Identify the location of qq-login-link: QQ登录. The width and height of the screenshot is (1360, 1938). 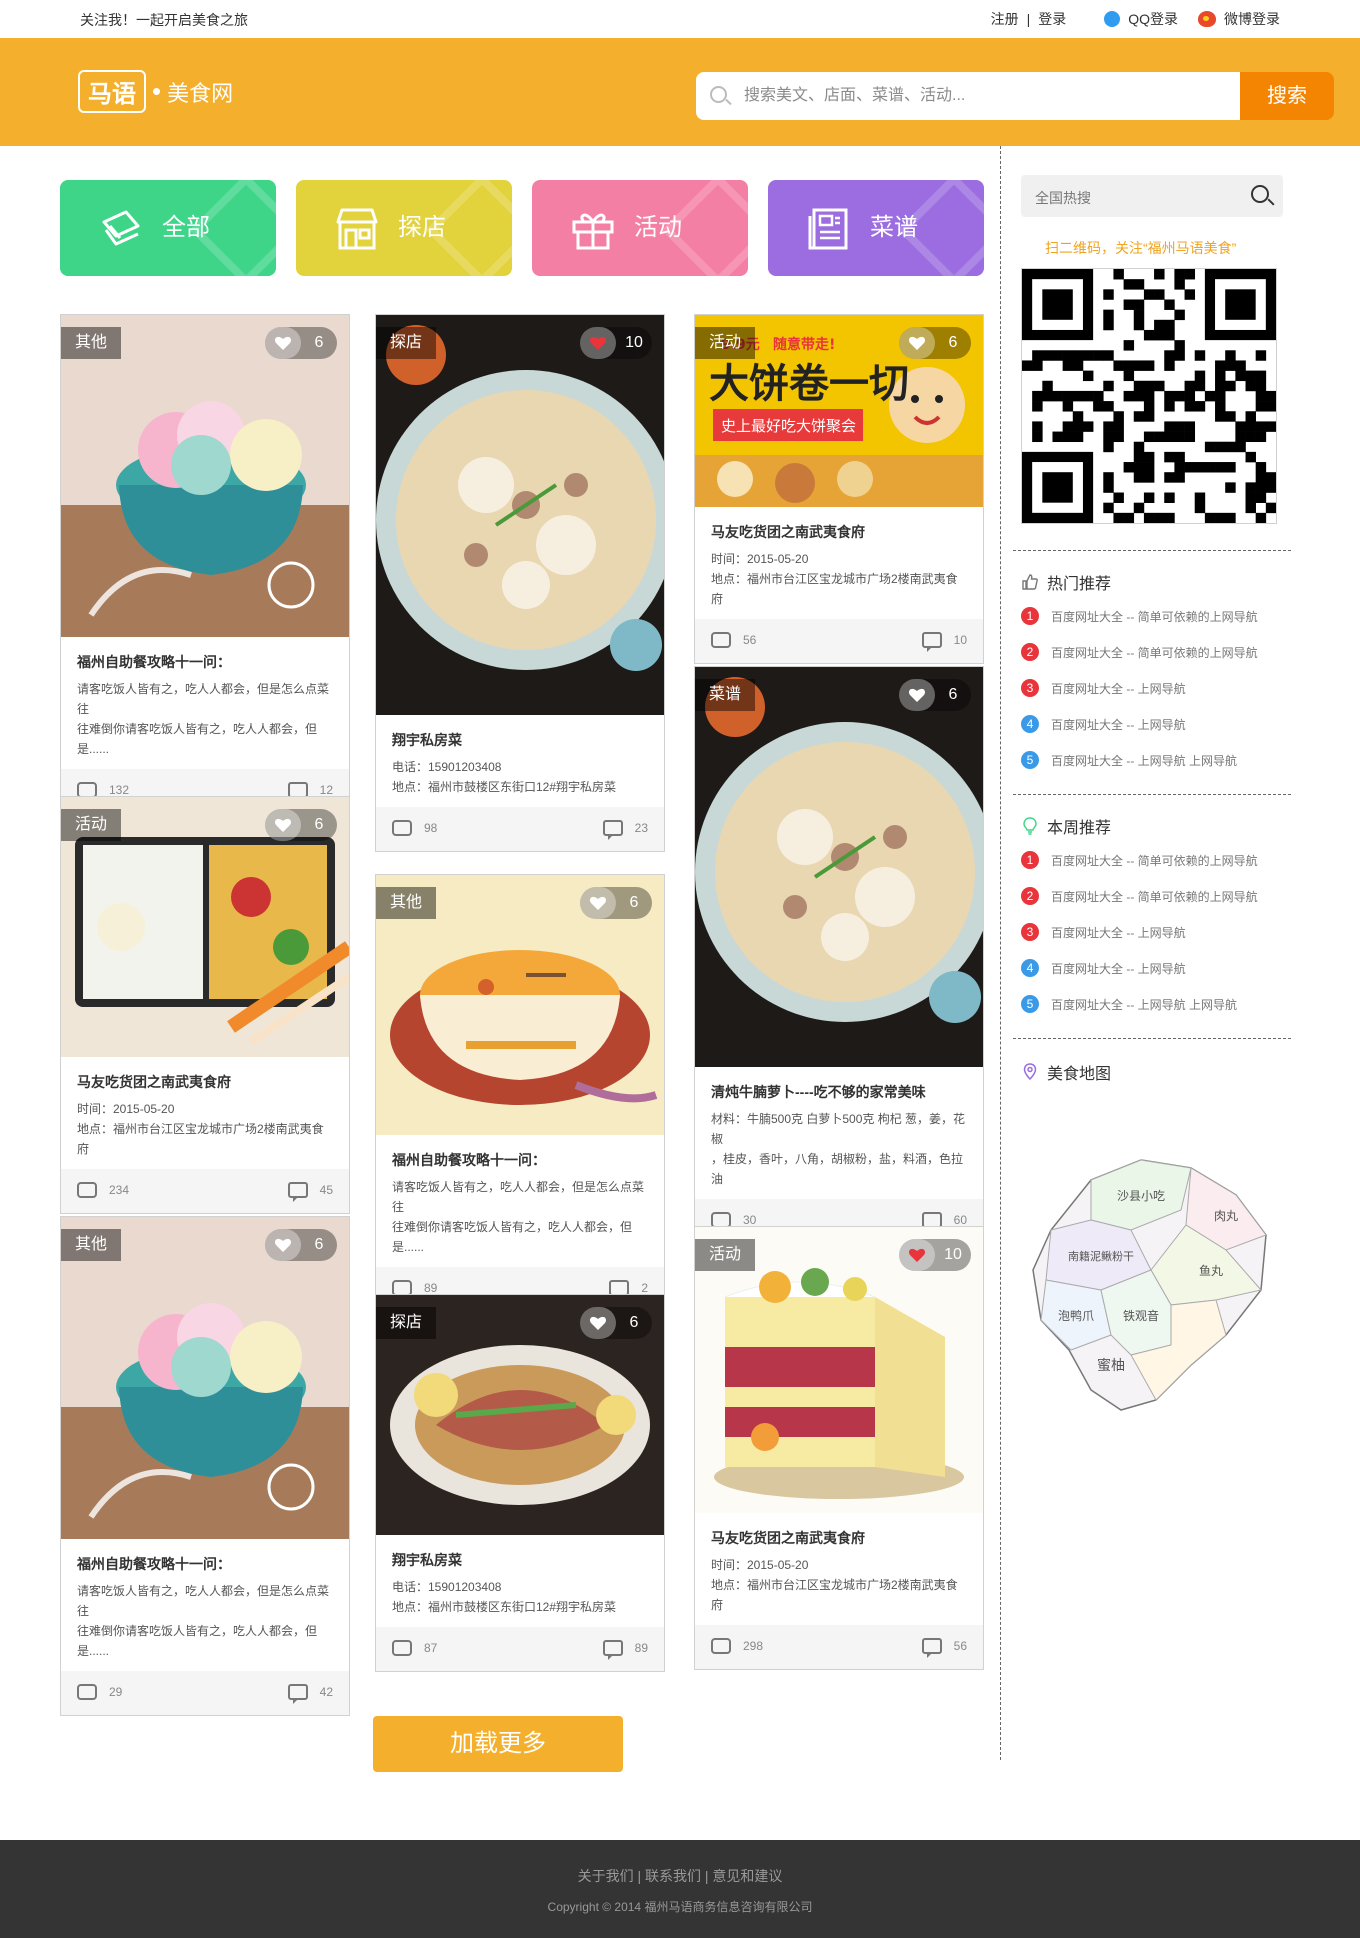
(1153, 19).